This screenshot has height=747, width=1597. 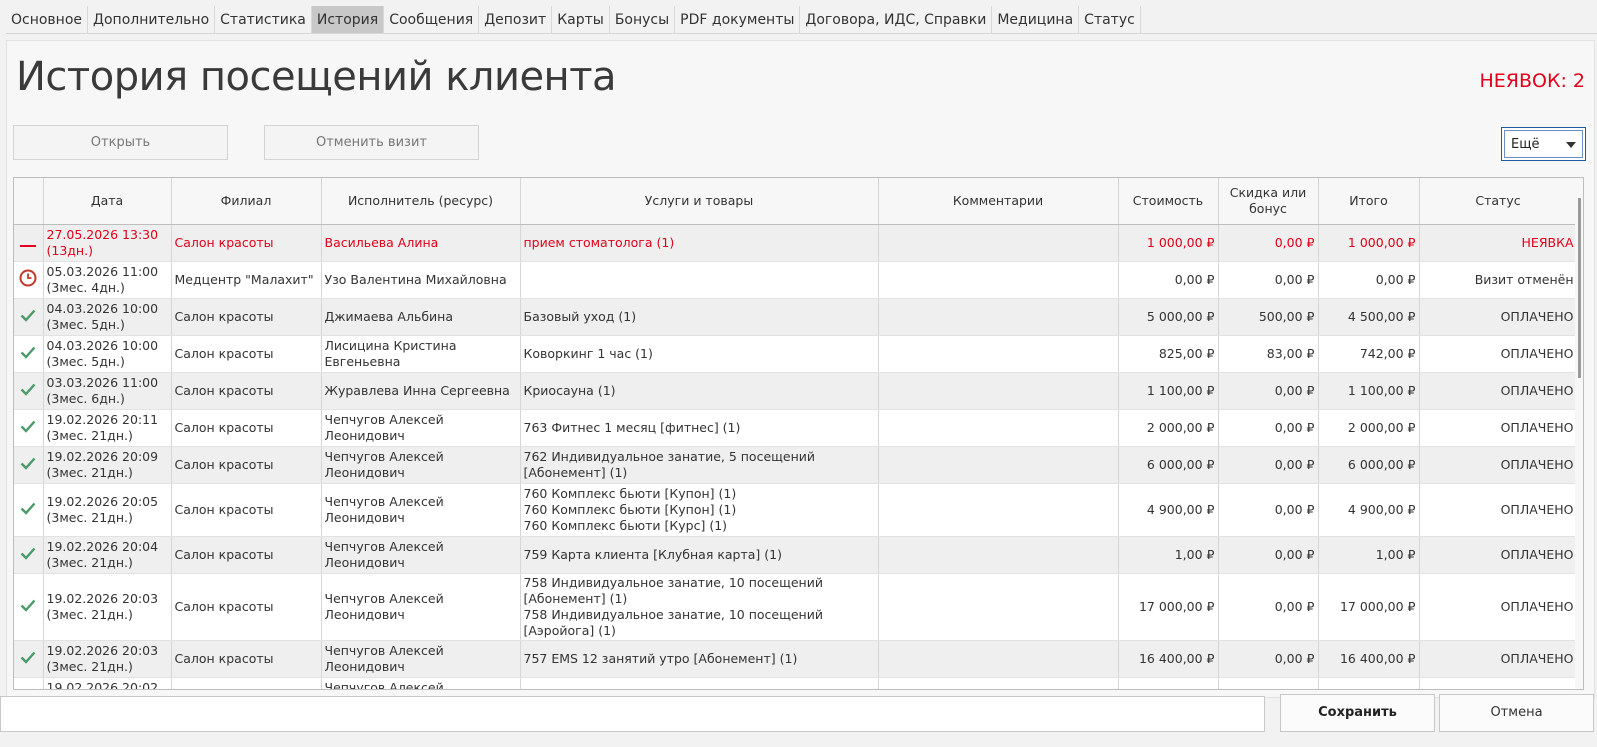 What do you see at coordinates (1168, 317) in the screenshot?
I see `cell-cost: 5 000,00 ₽` at bounding box center [1168, 317].